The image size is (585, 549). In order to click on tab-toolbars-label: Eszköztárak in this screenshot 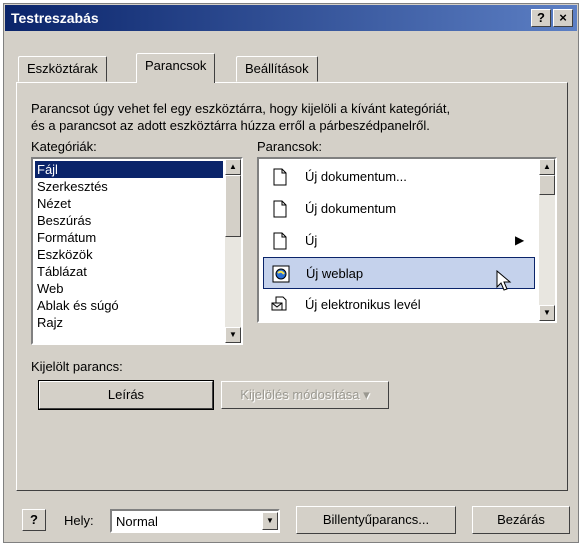, I will do `click(62, 68)`.